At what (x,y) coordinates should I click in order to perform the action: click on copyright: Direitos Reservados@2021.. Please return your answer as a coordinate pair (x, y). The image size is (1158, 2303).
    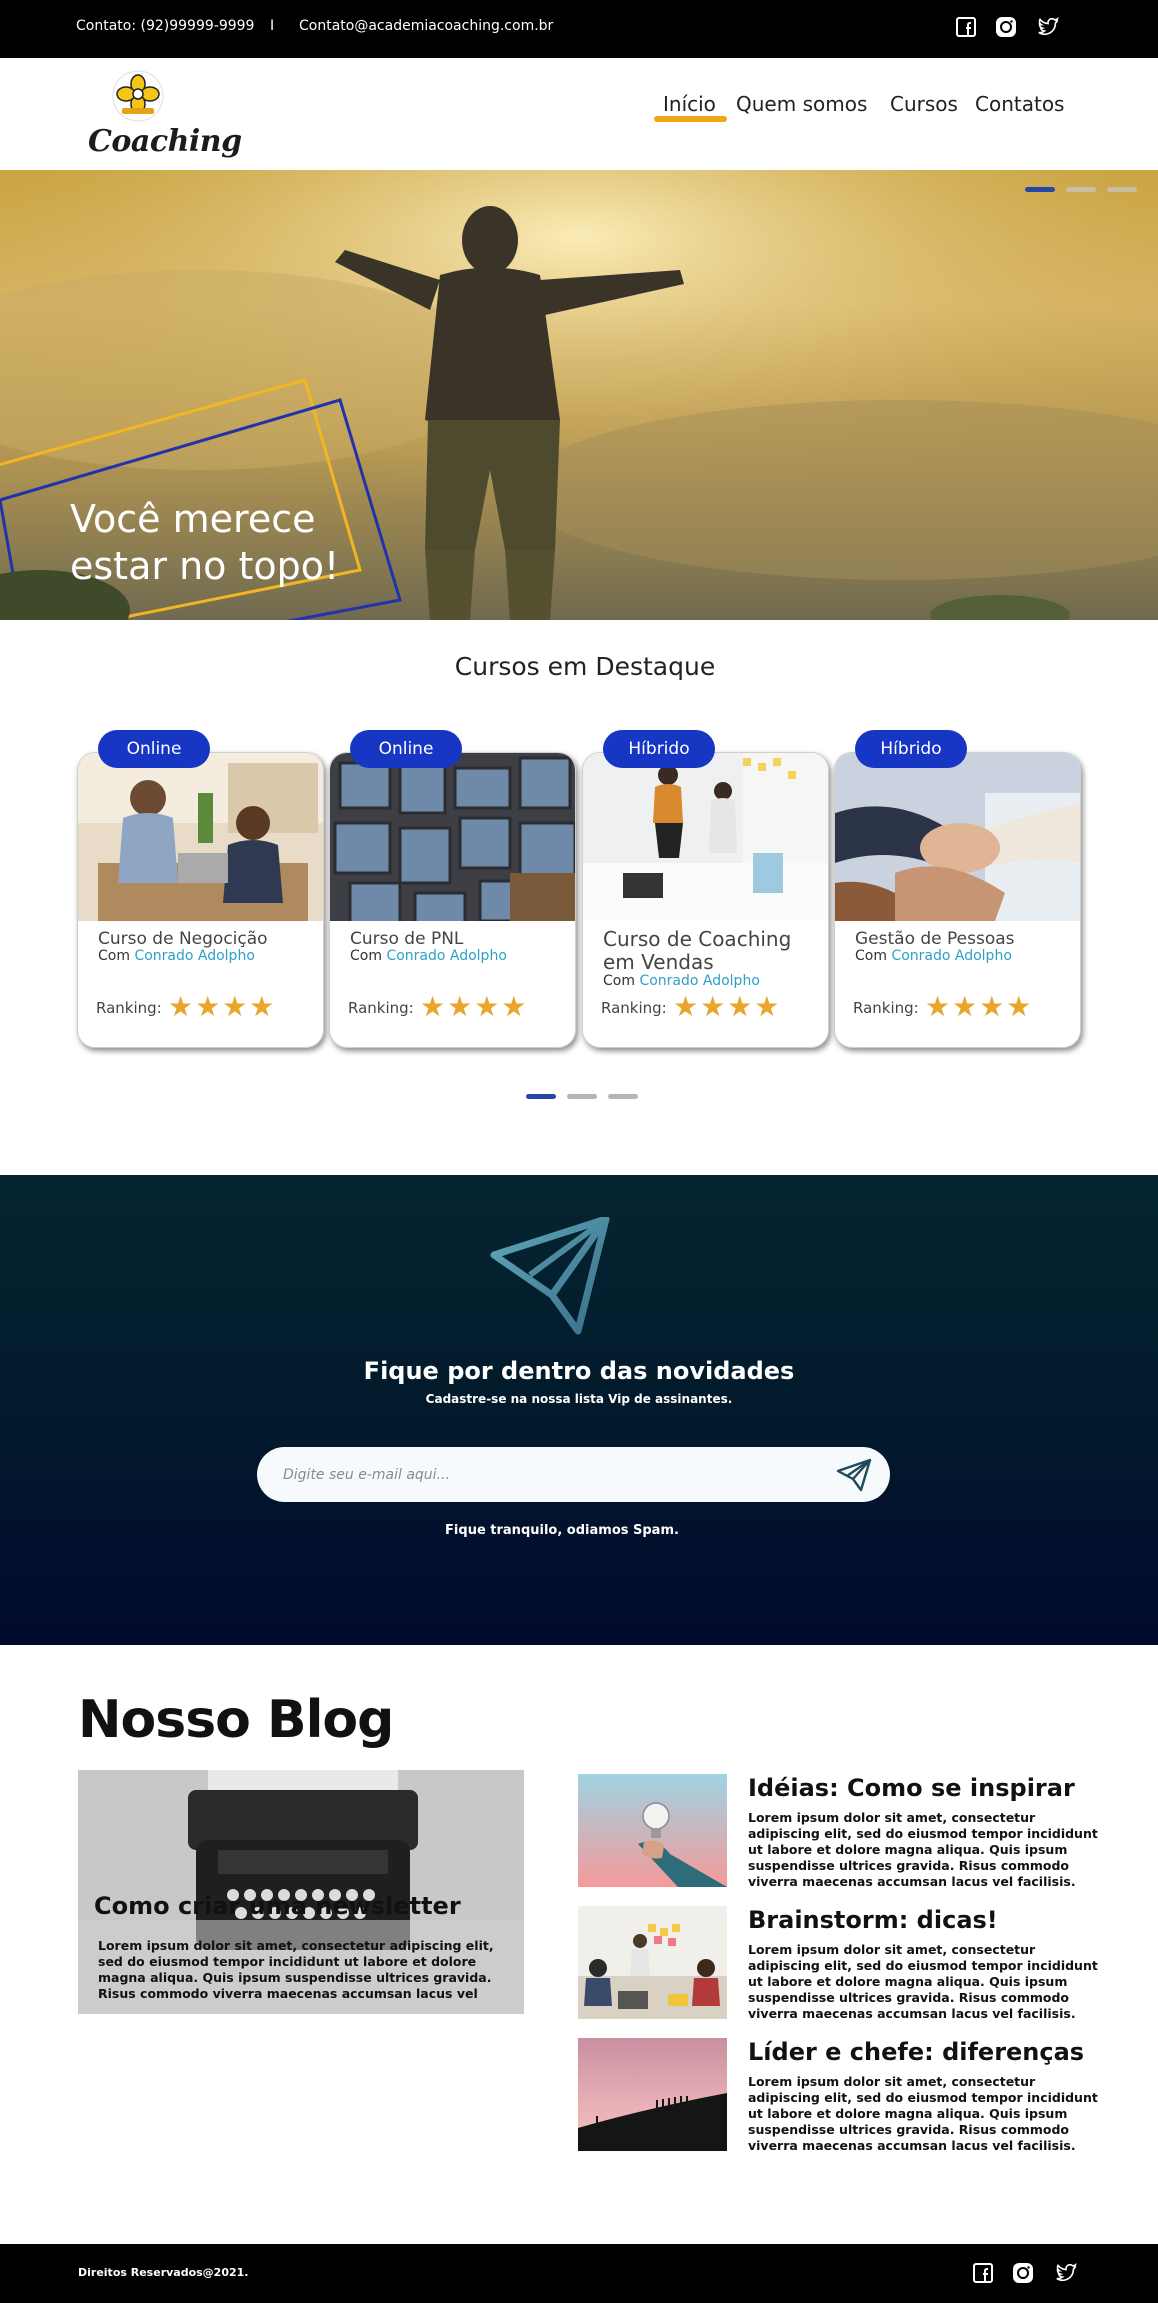
    Looking at the image, I should click on (163, 2272).